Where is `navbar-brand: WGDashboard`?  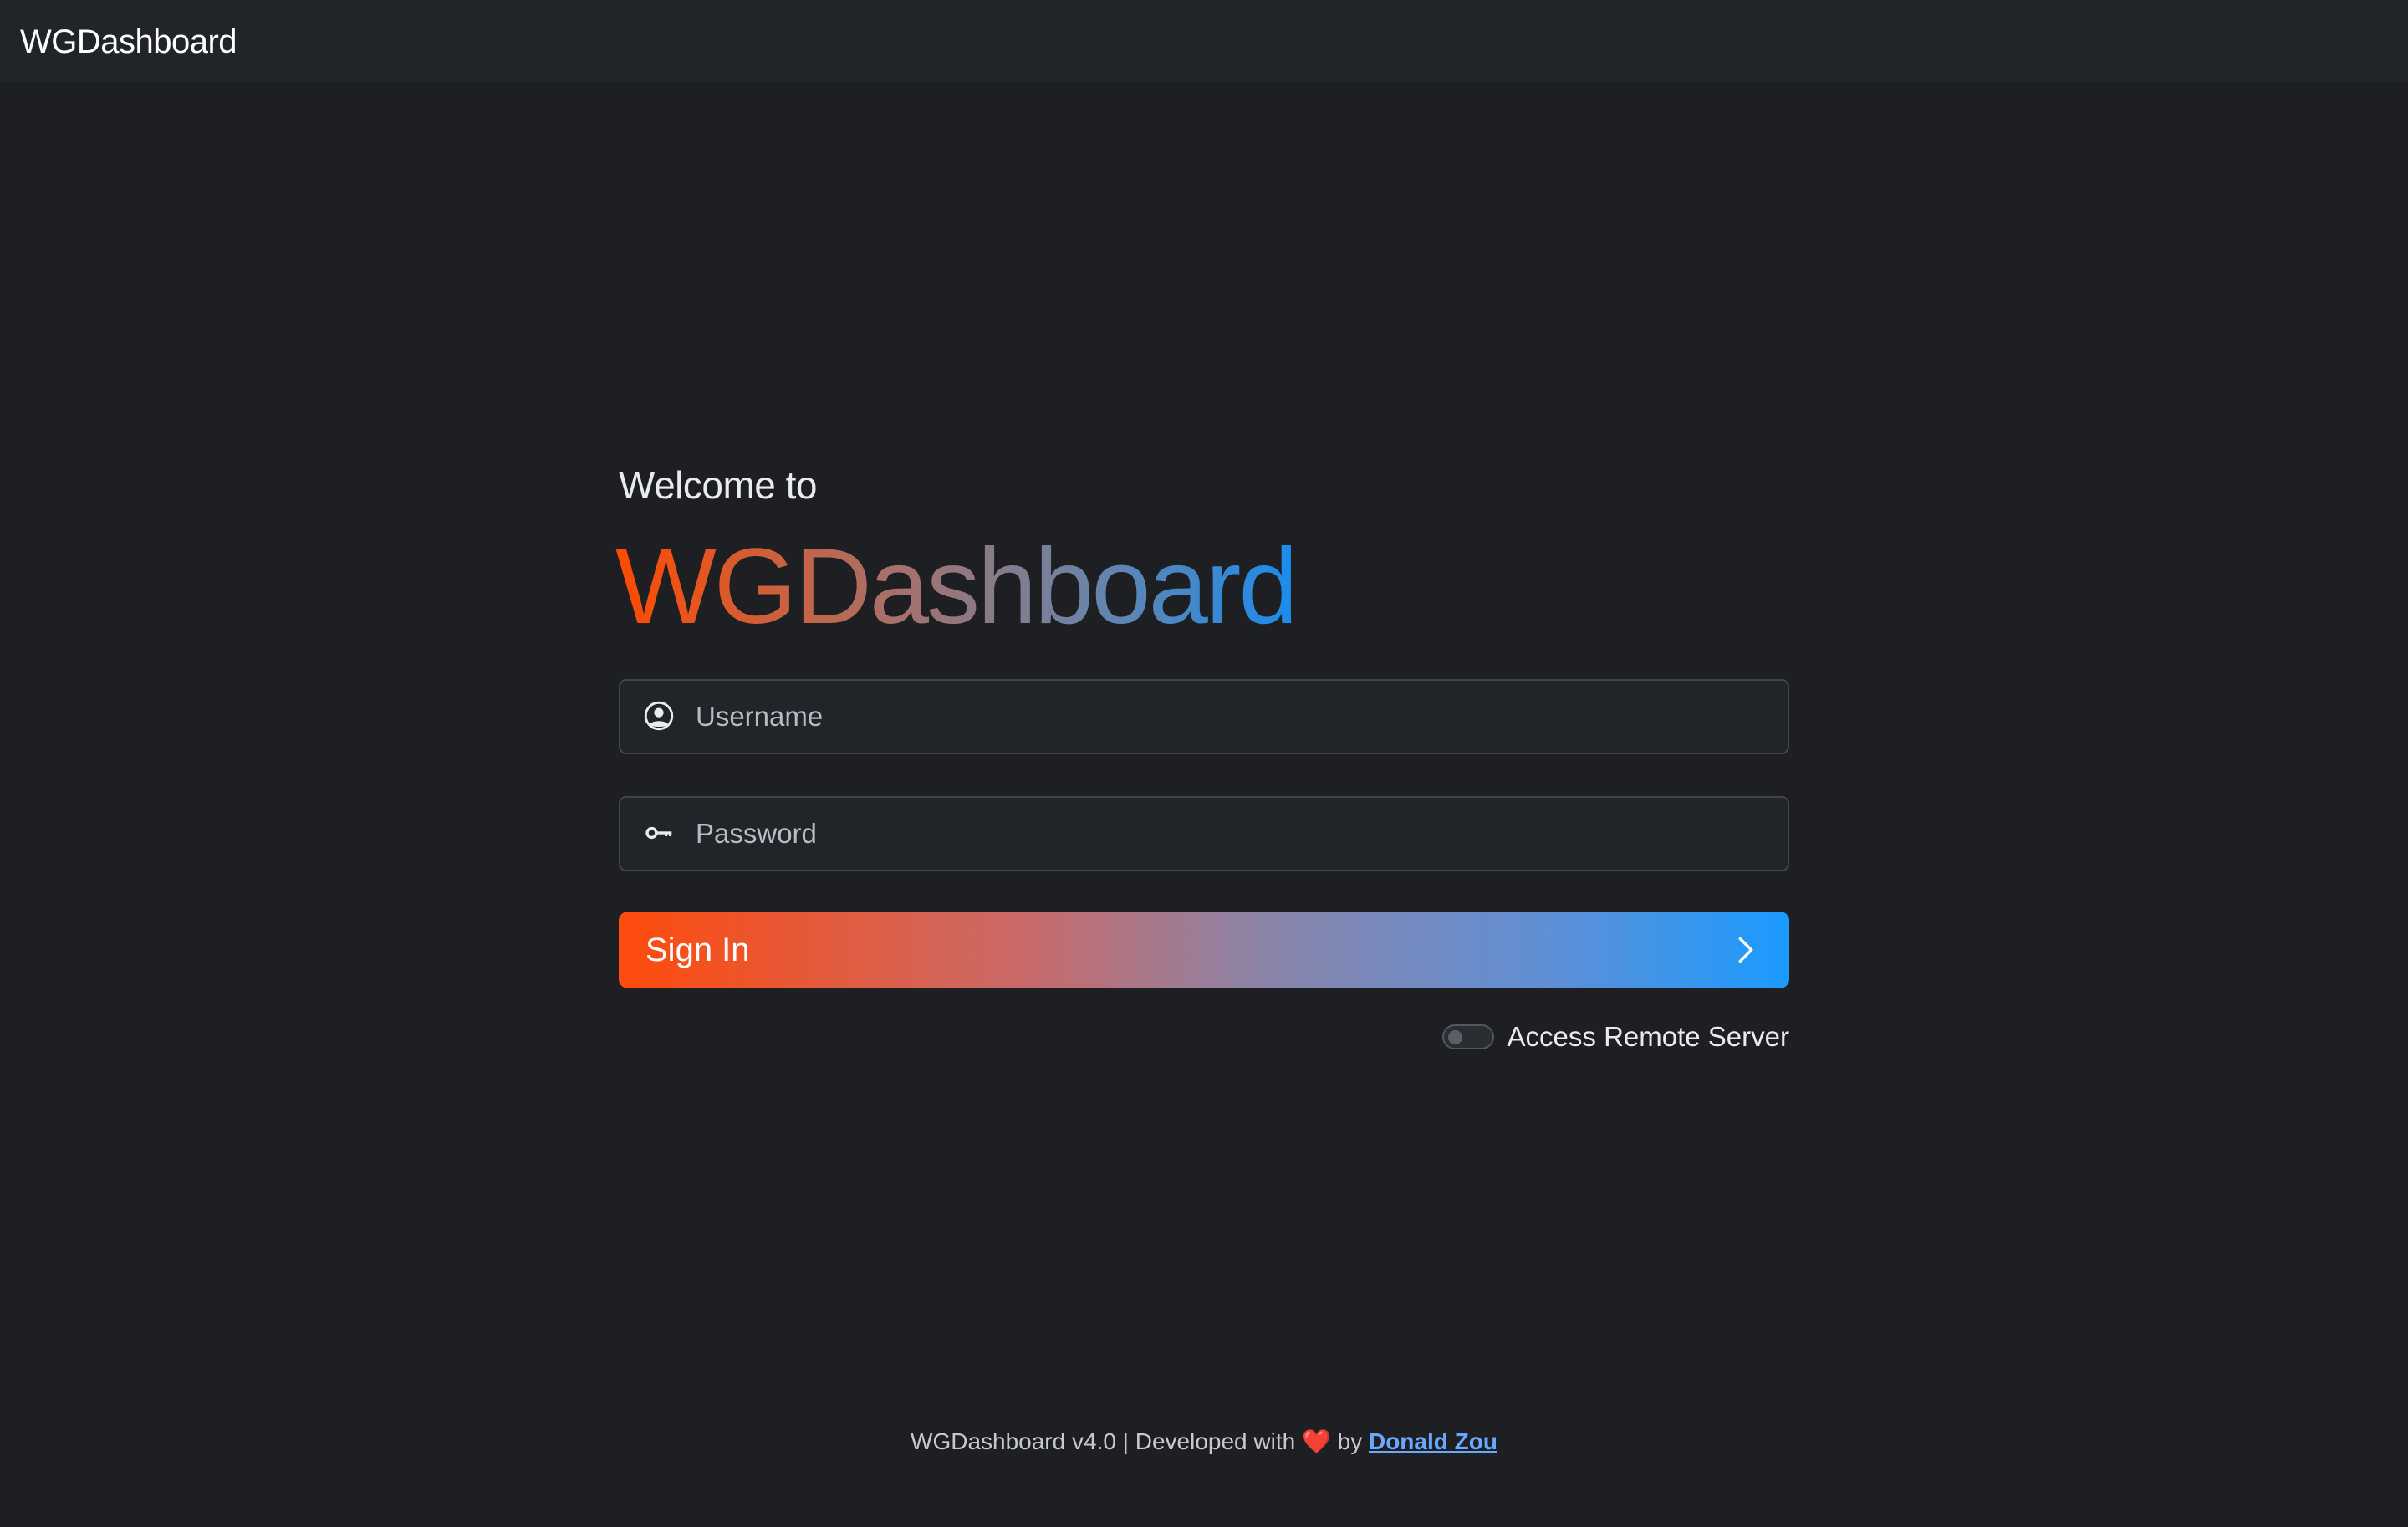 navbar-brand: WGDashboard is located at coordinates (129, 42).